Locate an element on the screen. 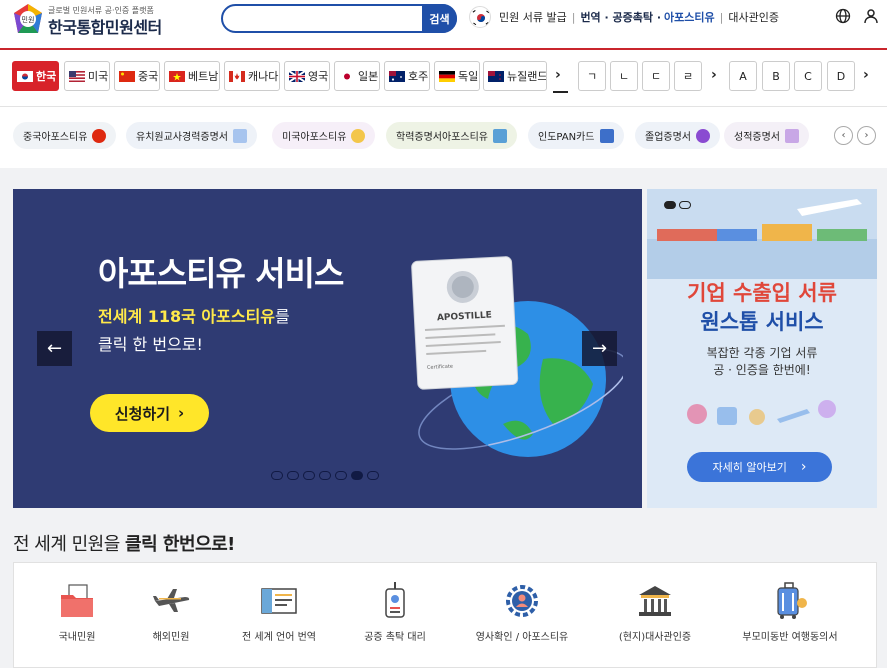 The width and height of the screenshot is (887, 668). index-tab: ㄱ is located at coordinates (592, 76).